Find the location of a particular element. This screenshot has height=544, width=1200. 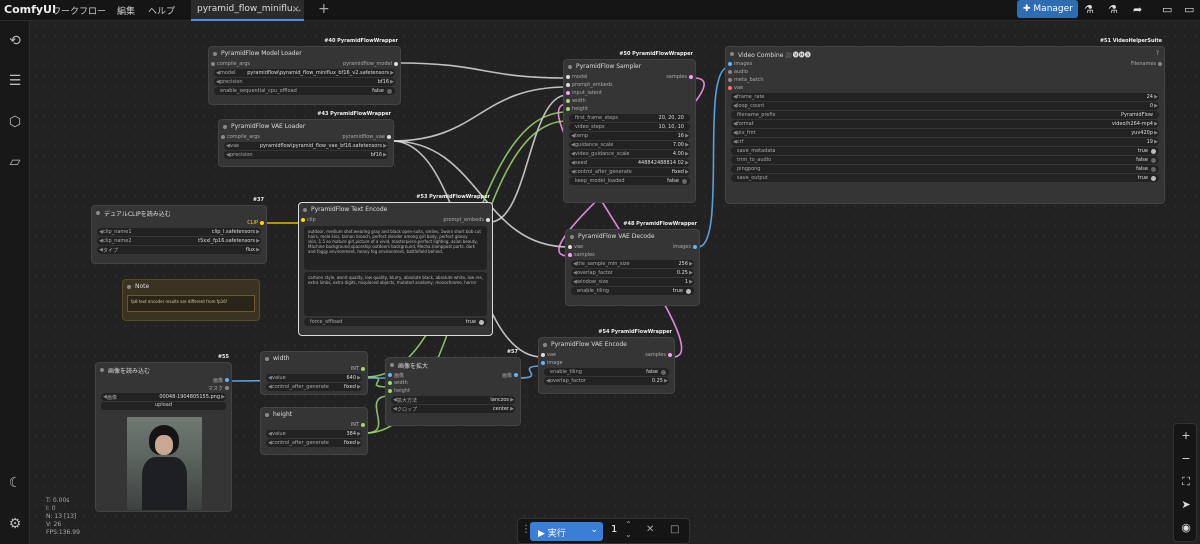

node-link-wire is located at coordinates (479, 114).